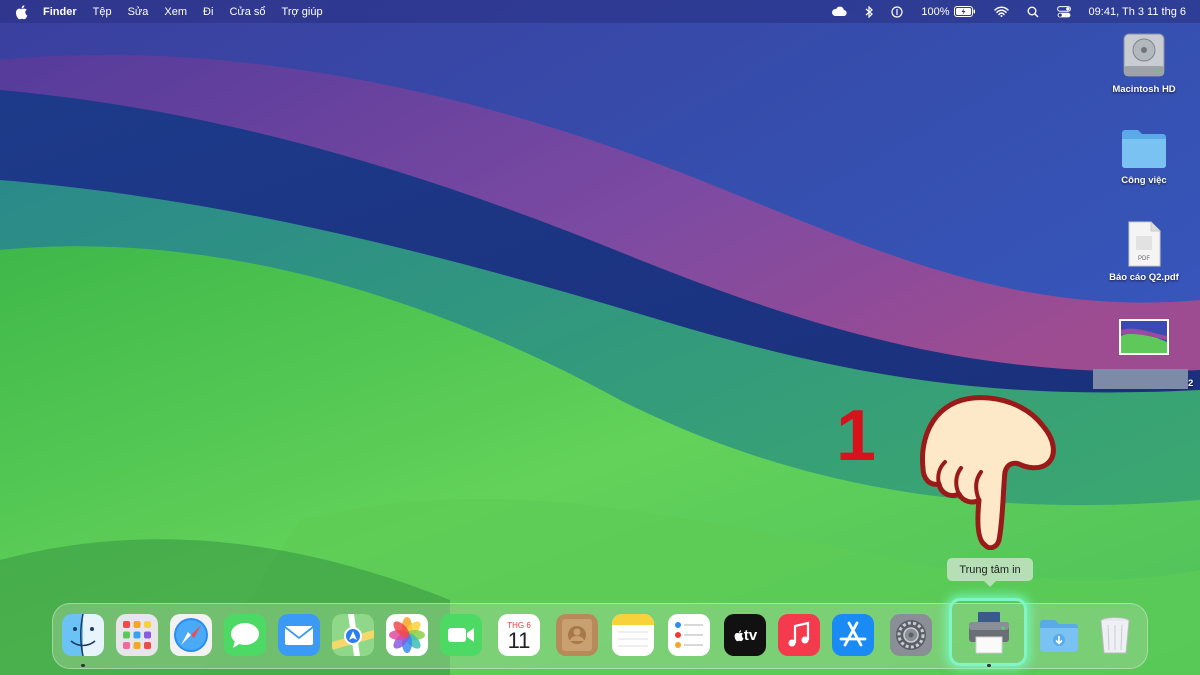 Image resolution: width=1200 pixels, height=675 pixels. I want to click on battery-percent: 100%, so click(935, 11).